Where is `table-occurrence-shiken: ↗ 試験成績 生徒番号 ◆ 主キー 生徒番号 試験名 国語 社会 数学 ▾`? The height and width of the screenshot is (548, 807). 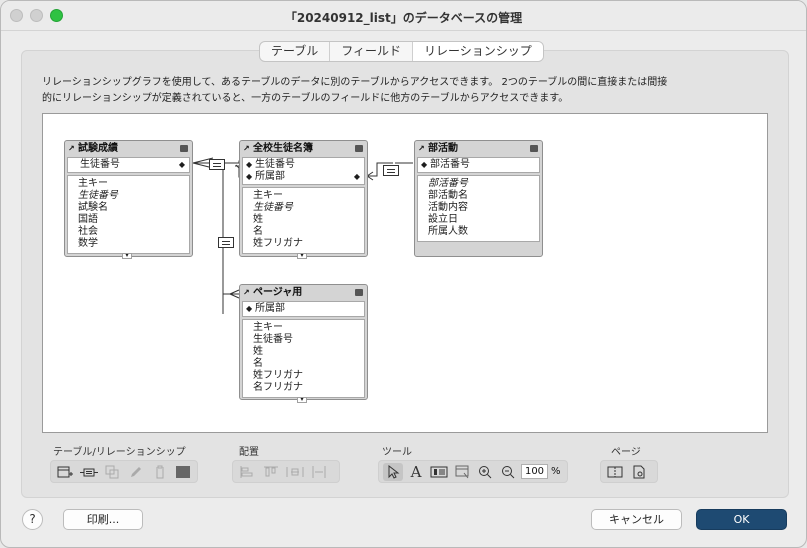 table-occurrence-shiken: ↗ 試験成績 生徒番号 ◆ 主キー 生徒番号 試験名 国語 社会 数学 ▾ is located at coordinates (128, 199).